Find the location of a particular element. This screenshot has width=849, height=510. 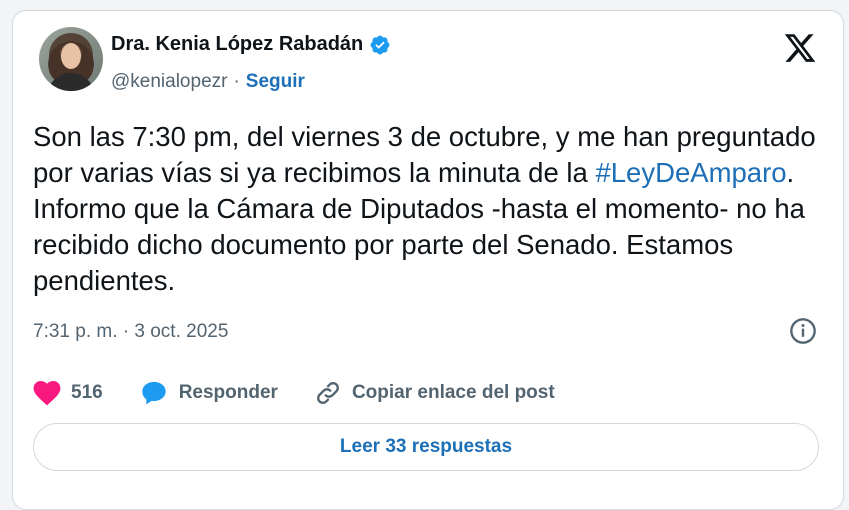

like-count: 516 is located at coordinates (87, 392).